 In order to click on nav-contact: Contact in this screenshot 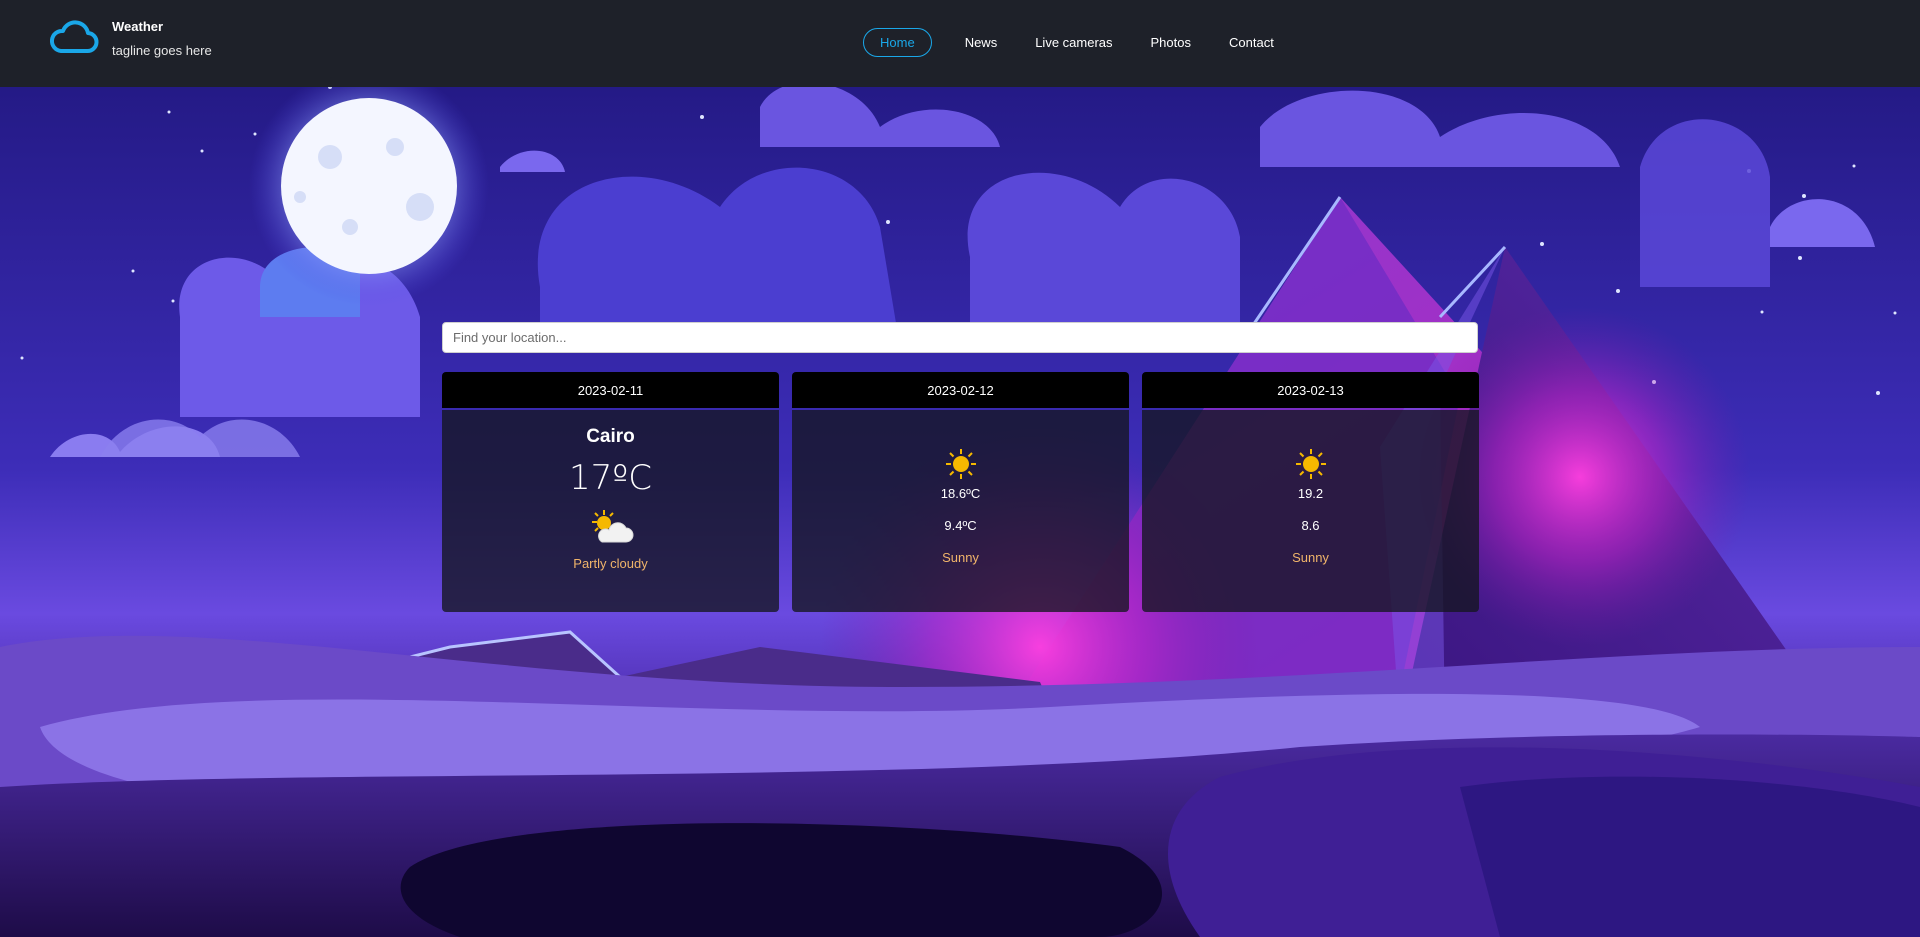, I will do `click(1251, 42)`.